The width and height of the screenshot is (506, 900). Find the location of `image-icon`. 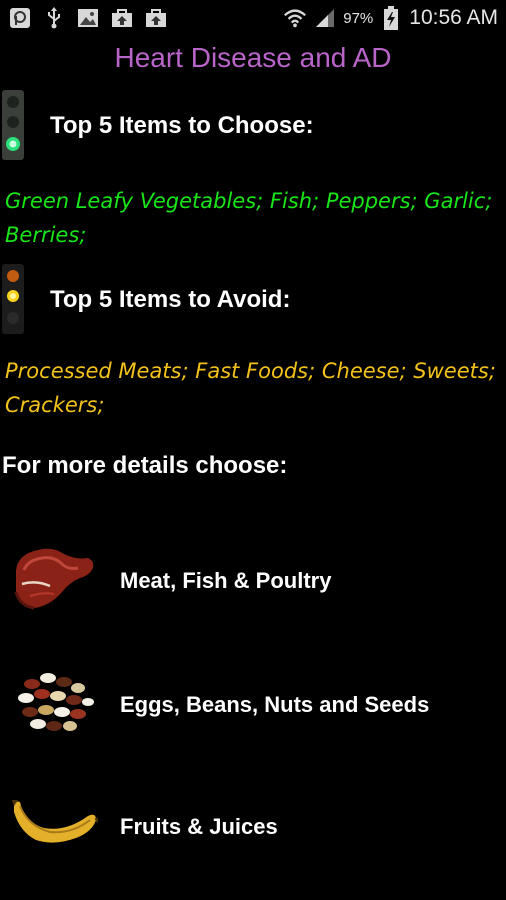

image-icon is located at coordinates (88, 18).